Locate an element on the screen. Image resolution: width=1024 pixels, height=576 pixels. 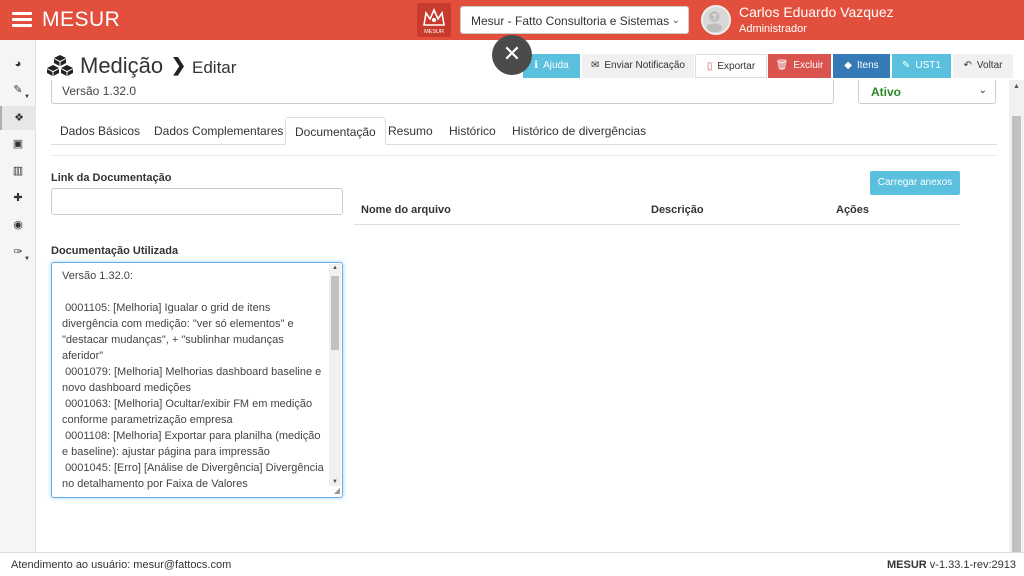
hamburger-menu-icon is located at coordinates (22, 20).